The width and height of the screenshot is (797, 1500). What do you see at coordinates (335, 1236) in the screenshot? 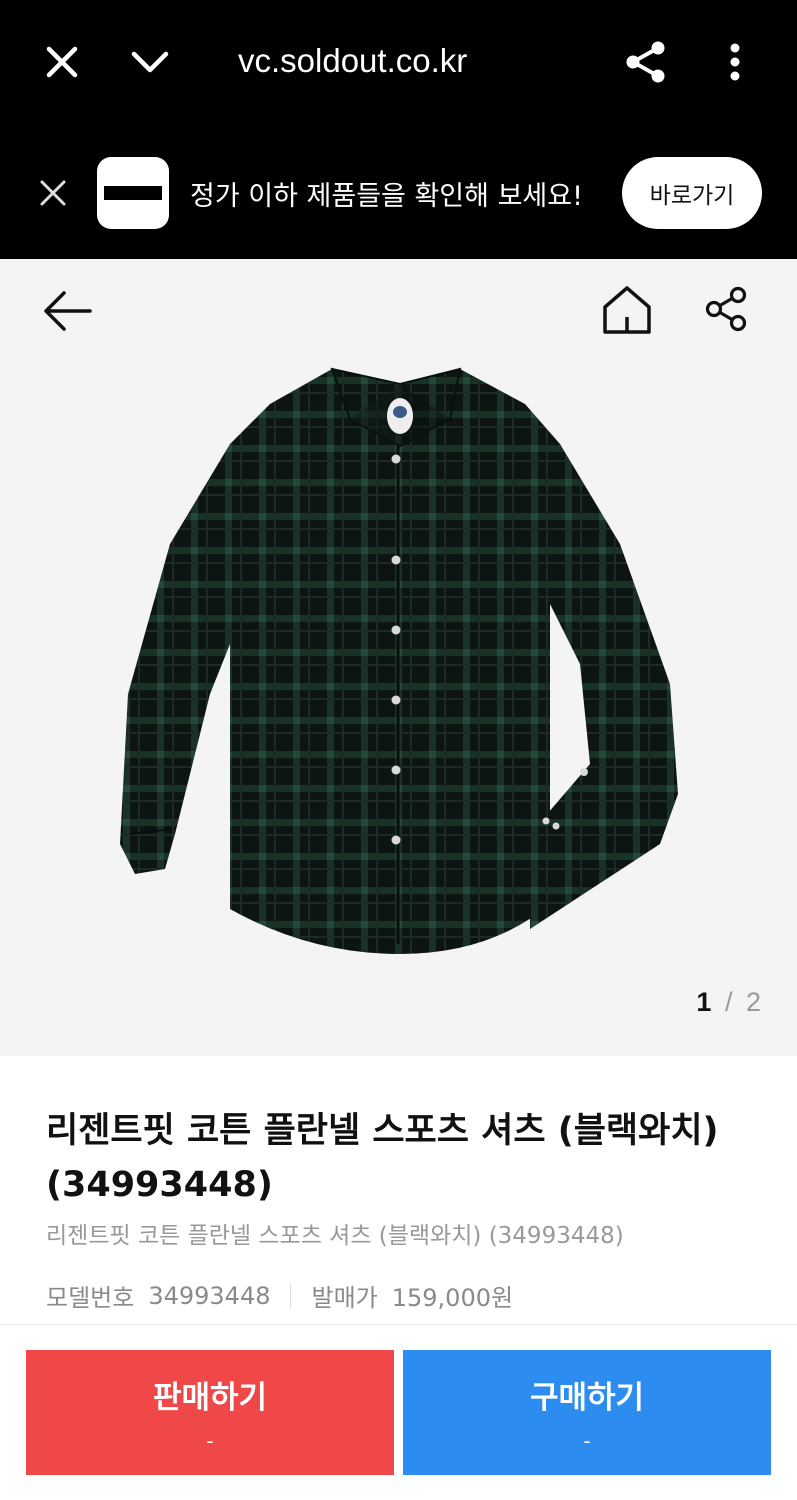
I see `product-subtitle: 리젠트핏 코튼 플란넬 스포츠 셔츠 (블랙와치) (34993448)` at bounding box center [335, 1236].